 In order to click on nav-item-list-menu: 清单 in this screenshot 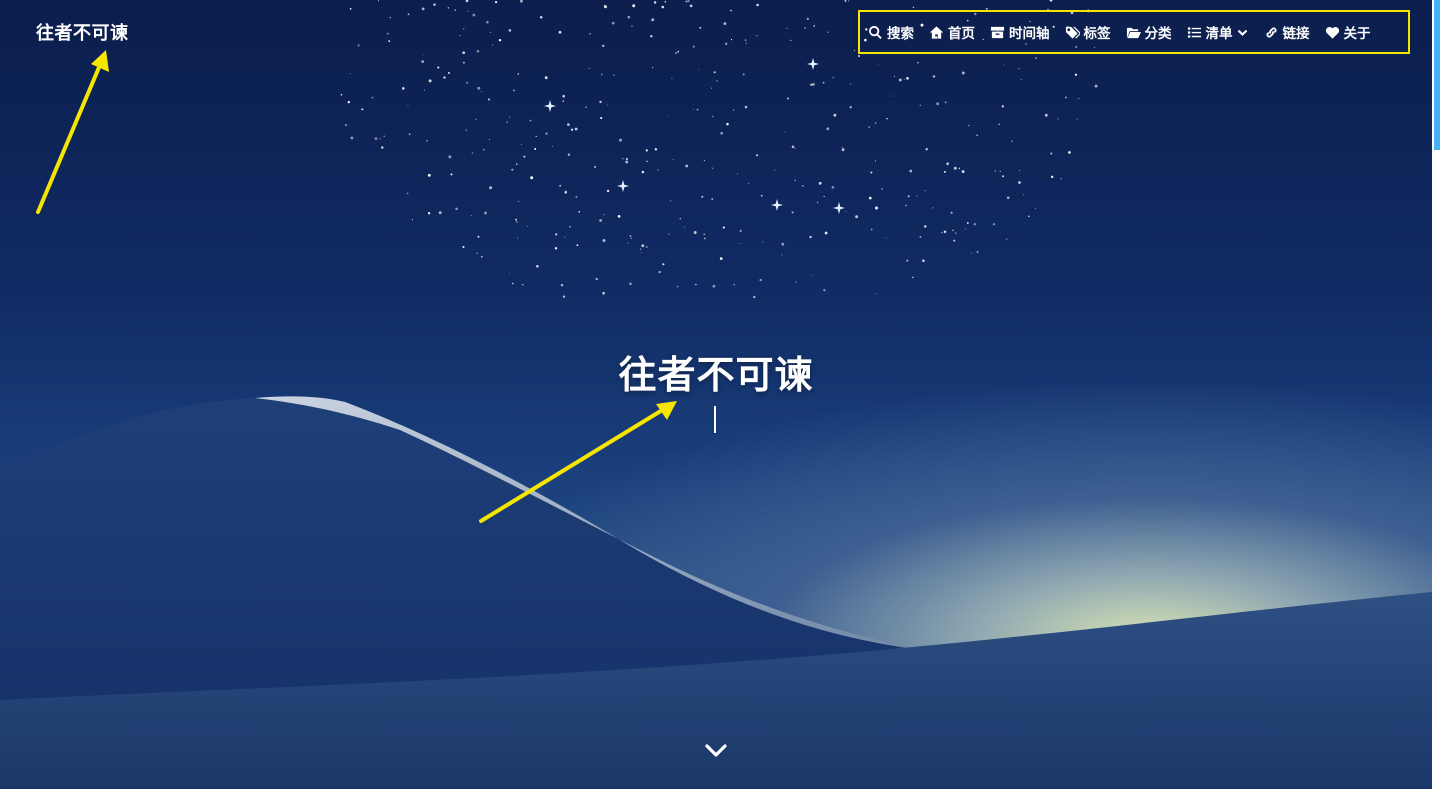, I will do `click(1218, 32)`.